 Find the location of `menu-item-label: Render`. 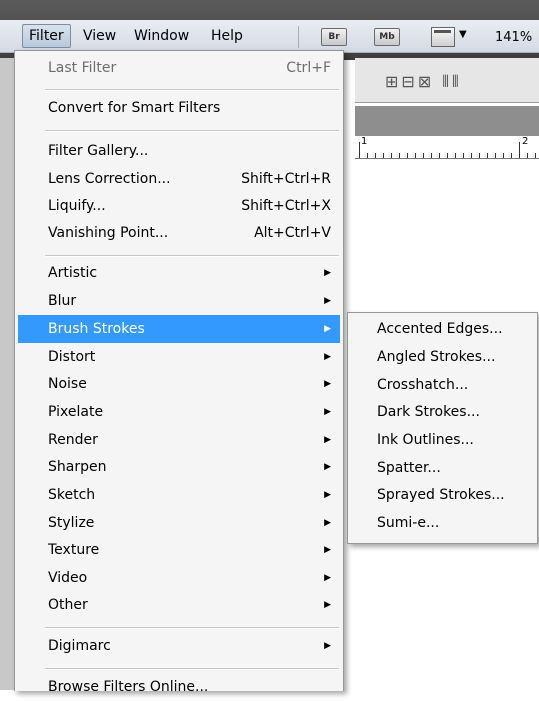

menu-item-label: Render is located at coordinates (73, 440).